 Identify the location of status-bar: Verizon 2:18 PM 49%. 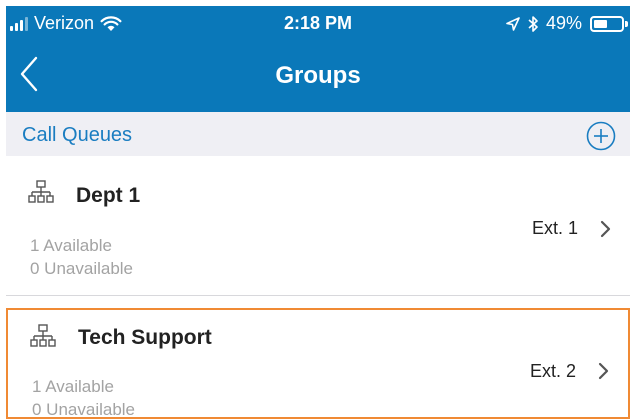
(318, 23).